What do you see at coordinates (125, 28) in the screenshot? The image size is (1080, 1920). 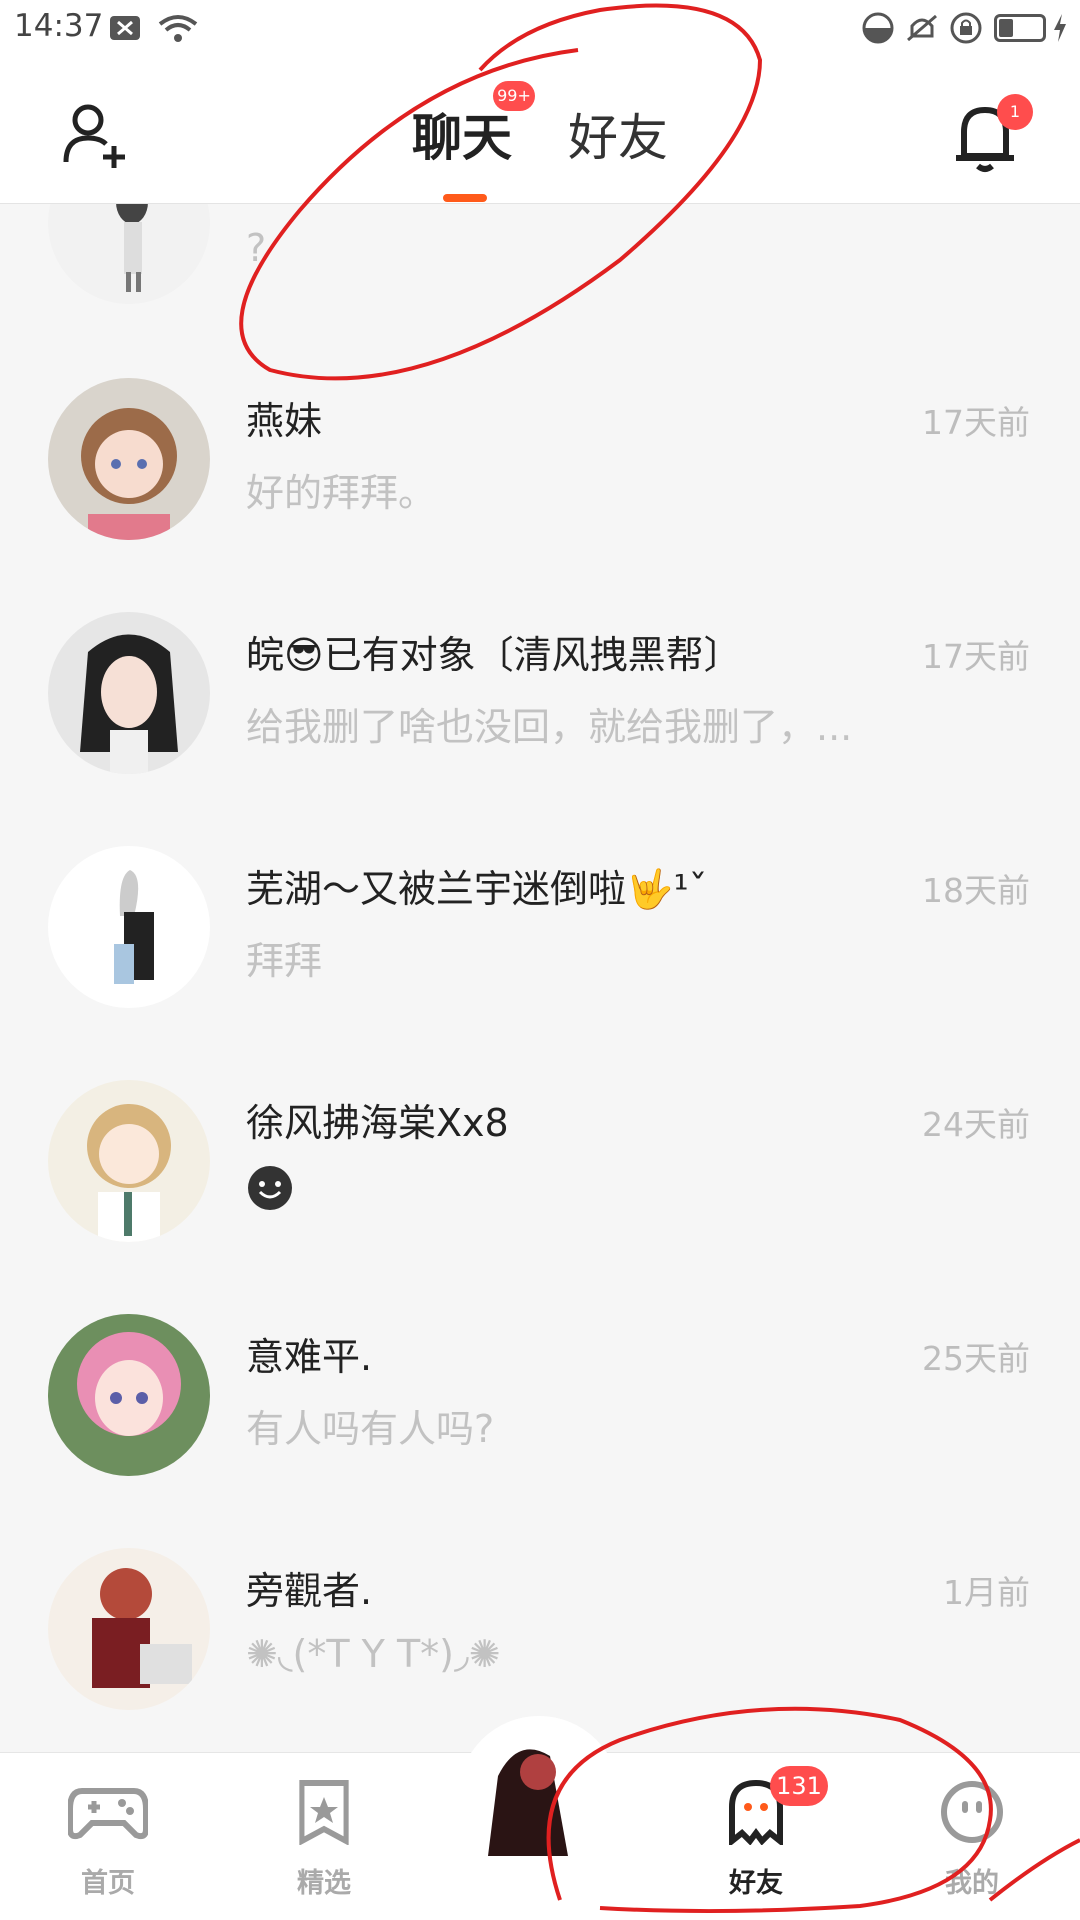 I see `notification-x-icon` at bounding box center [125, 28].